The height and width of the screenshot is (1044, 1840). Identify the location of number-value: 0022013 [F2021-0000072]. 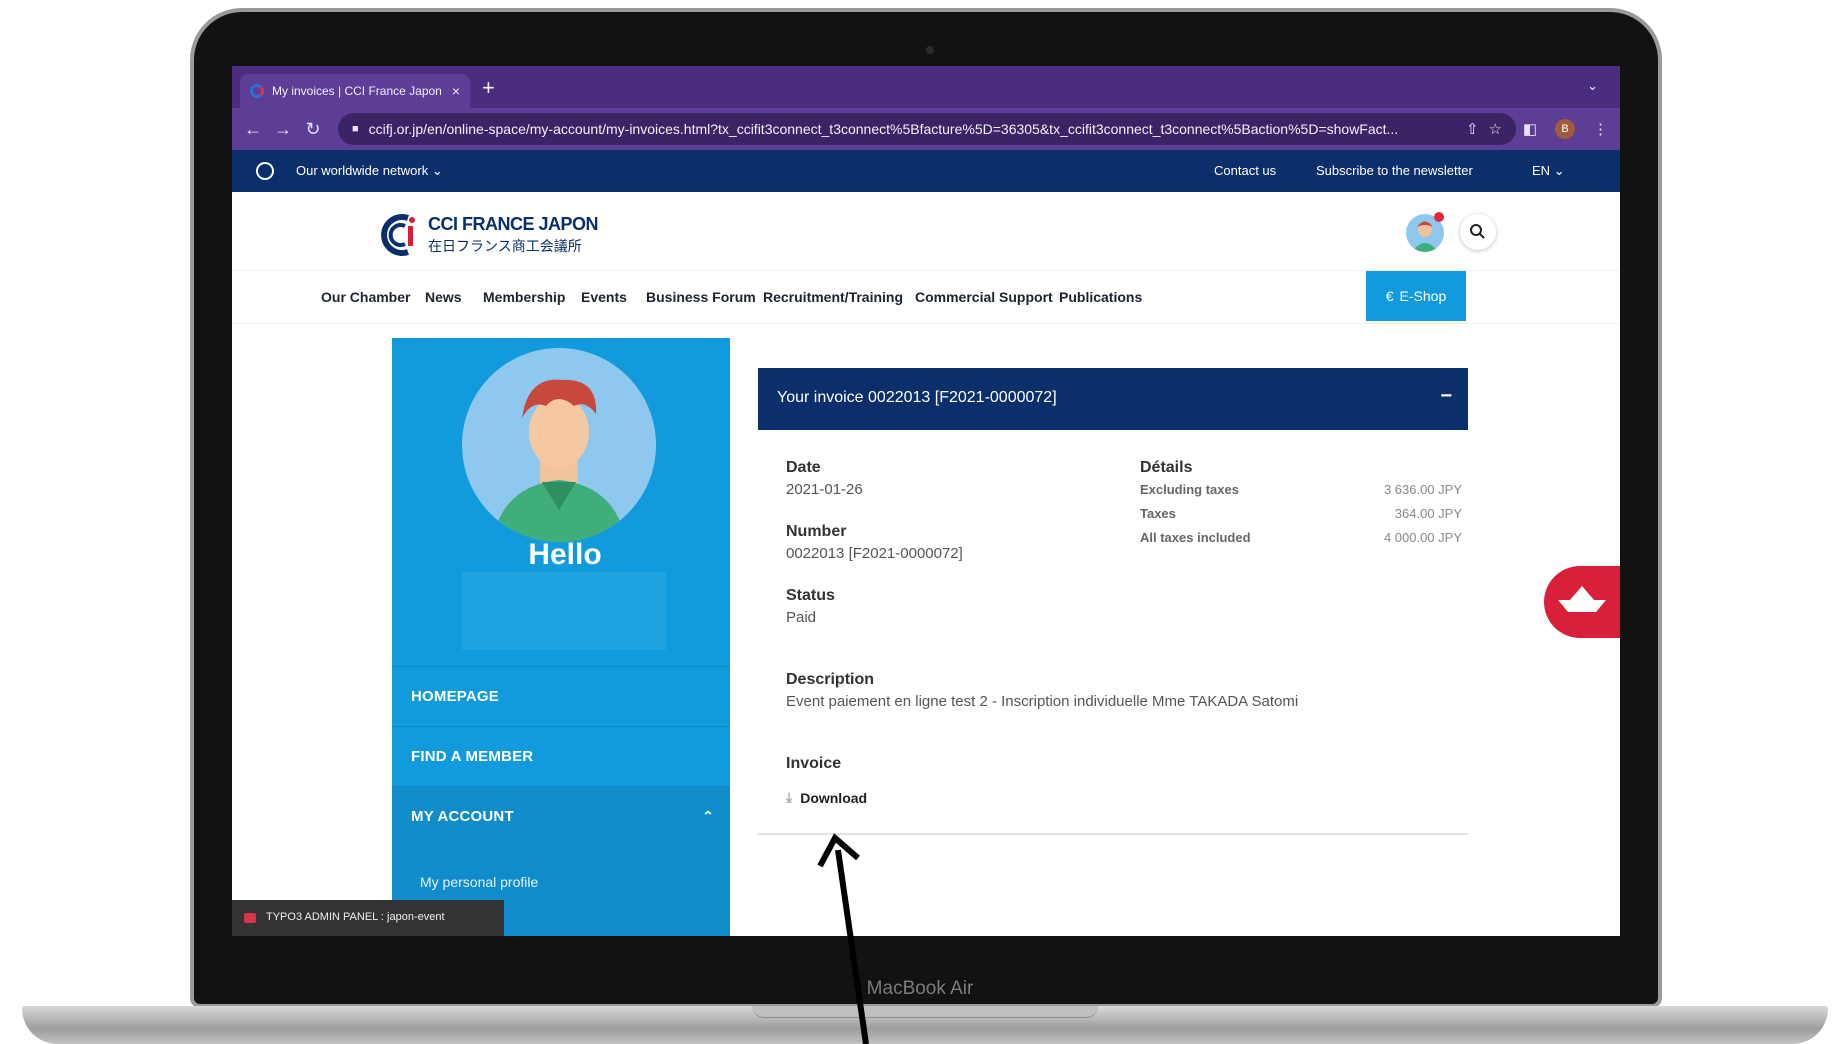
(874, 553).